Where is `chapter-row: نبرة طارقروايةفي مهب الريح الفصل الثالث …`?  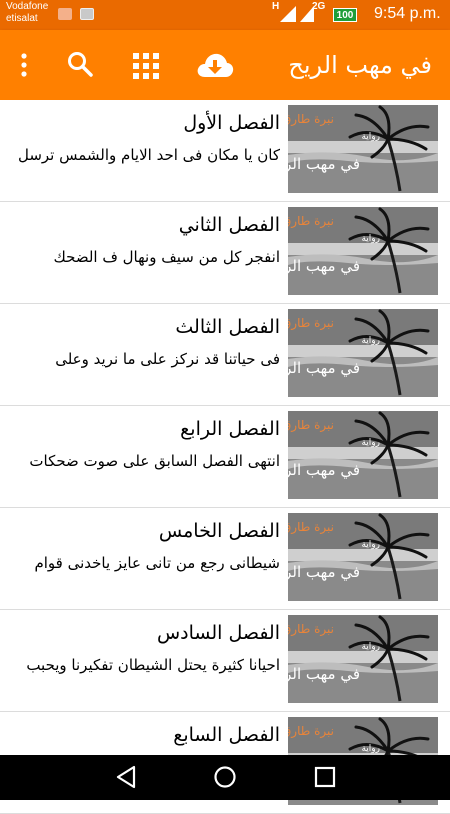
chapter-row: نبرة طارقروايةفي مهب الريح الفصل الثالث … is located at coordinates (225, 355).